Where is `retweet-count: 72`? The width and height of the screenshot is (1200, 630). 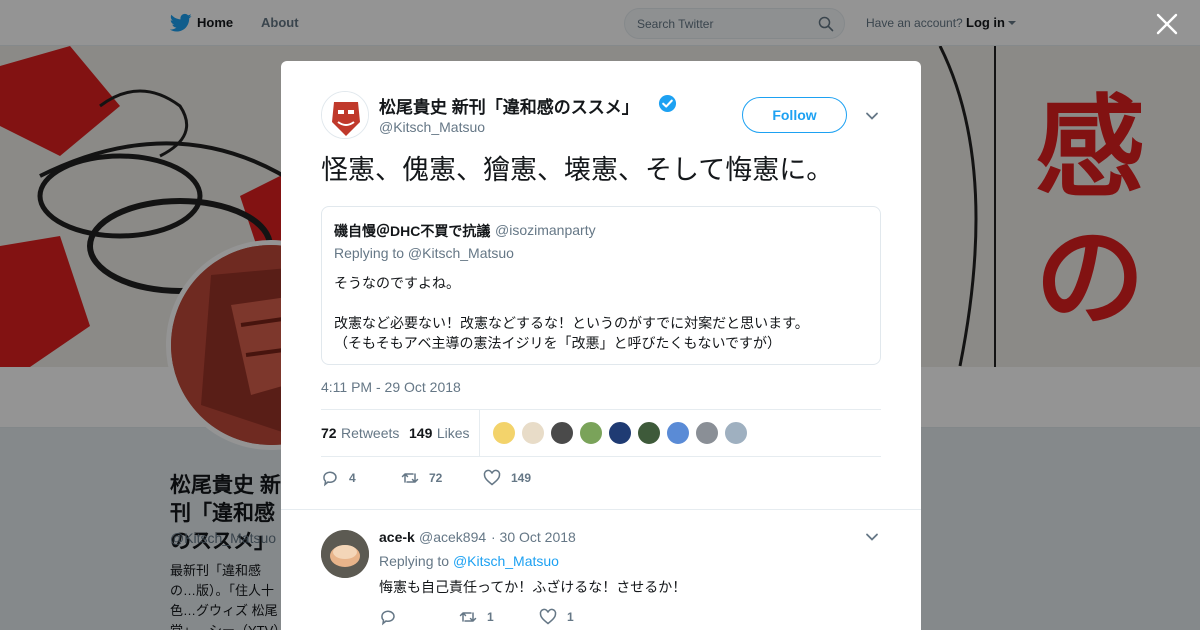 retweet-count: 72 is located at coordinates (436, 478).